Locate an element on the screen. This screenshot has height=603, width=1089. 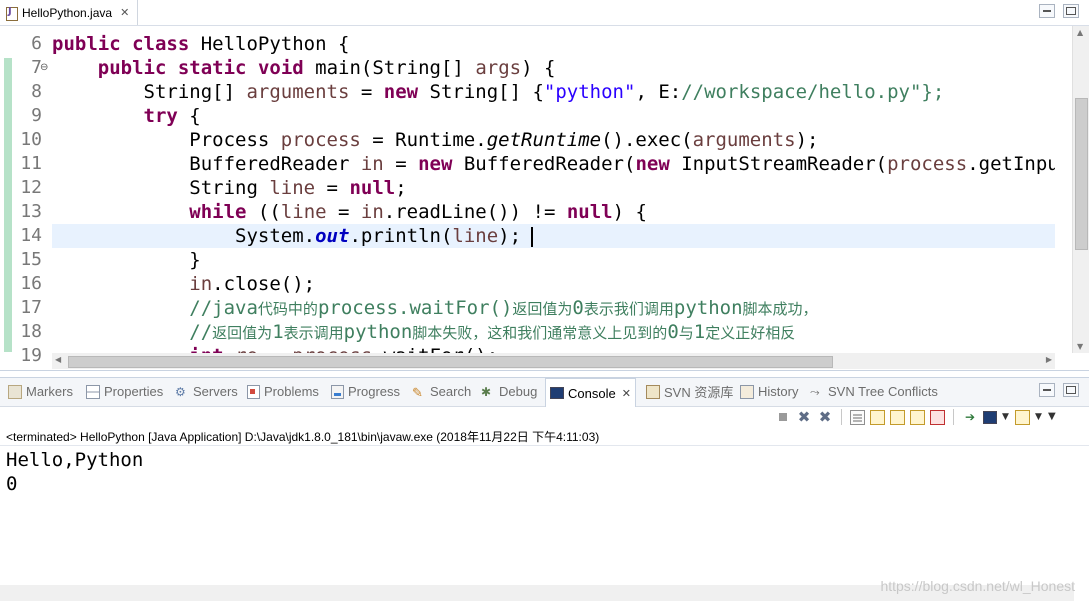
editor-tab-bar: J HelloPython.java ✕ is located at coordinates (544, 13).